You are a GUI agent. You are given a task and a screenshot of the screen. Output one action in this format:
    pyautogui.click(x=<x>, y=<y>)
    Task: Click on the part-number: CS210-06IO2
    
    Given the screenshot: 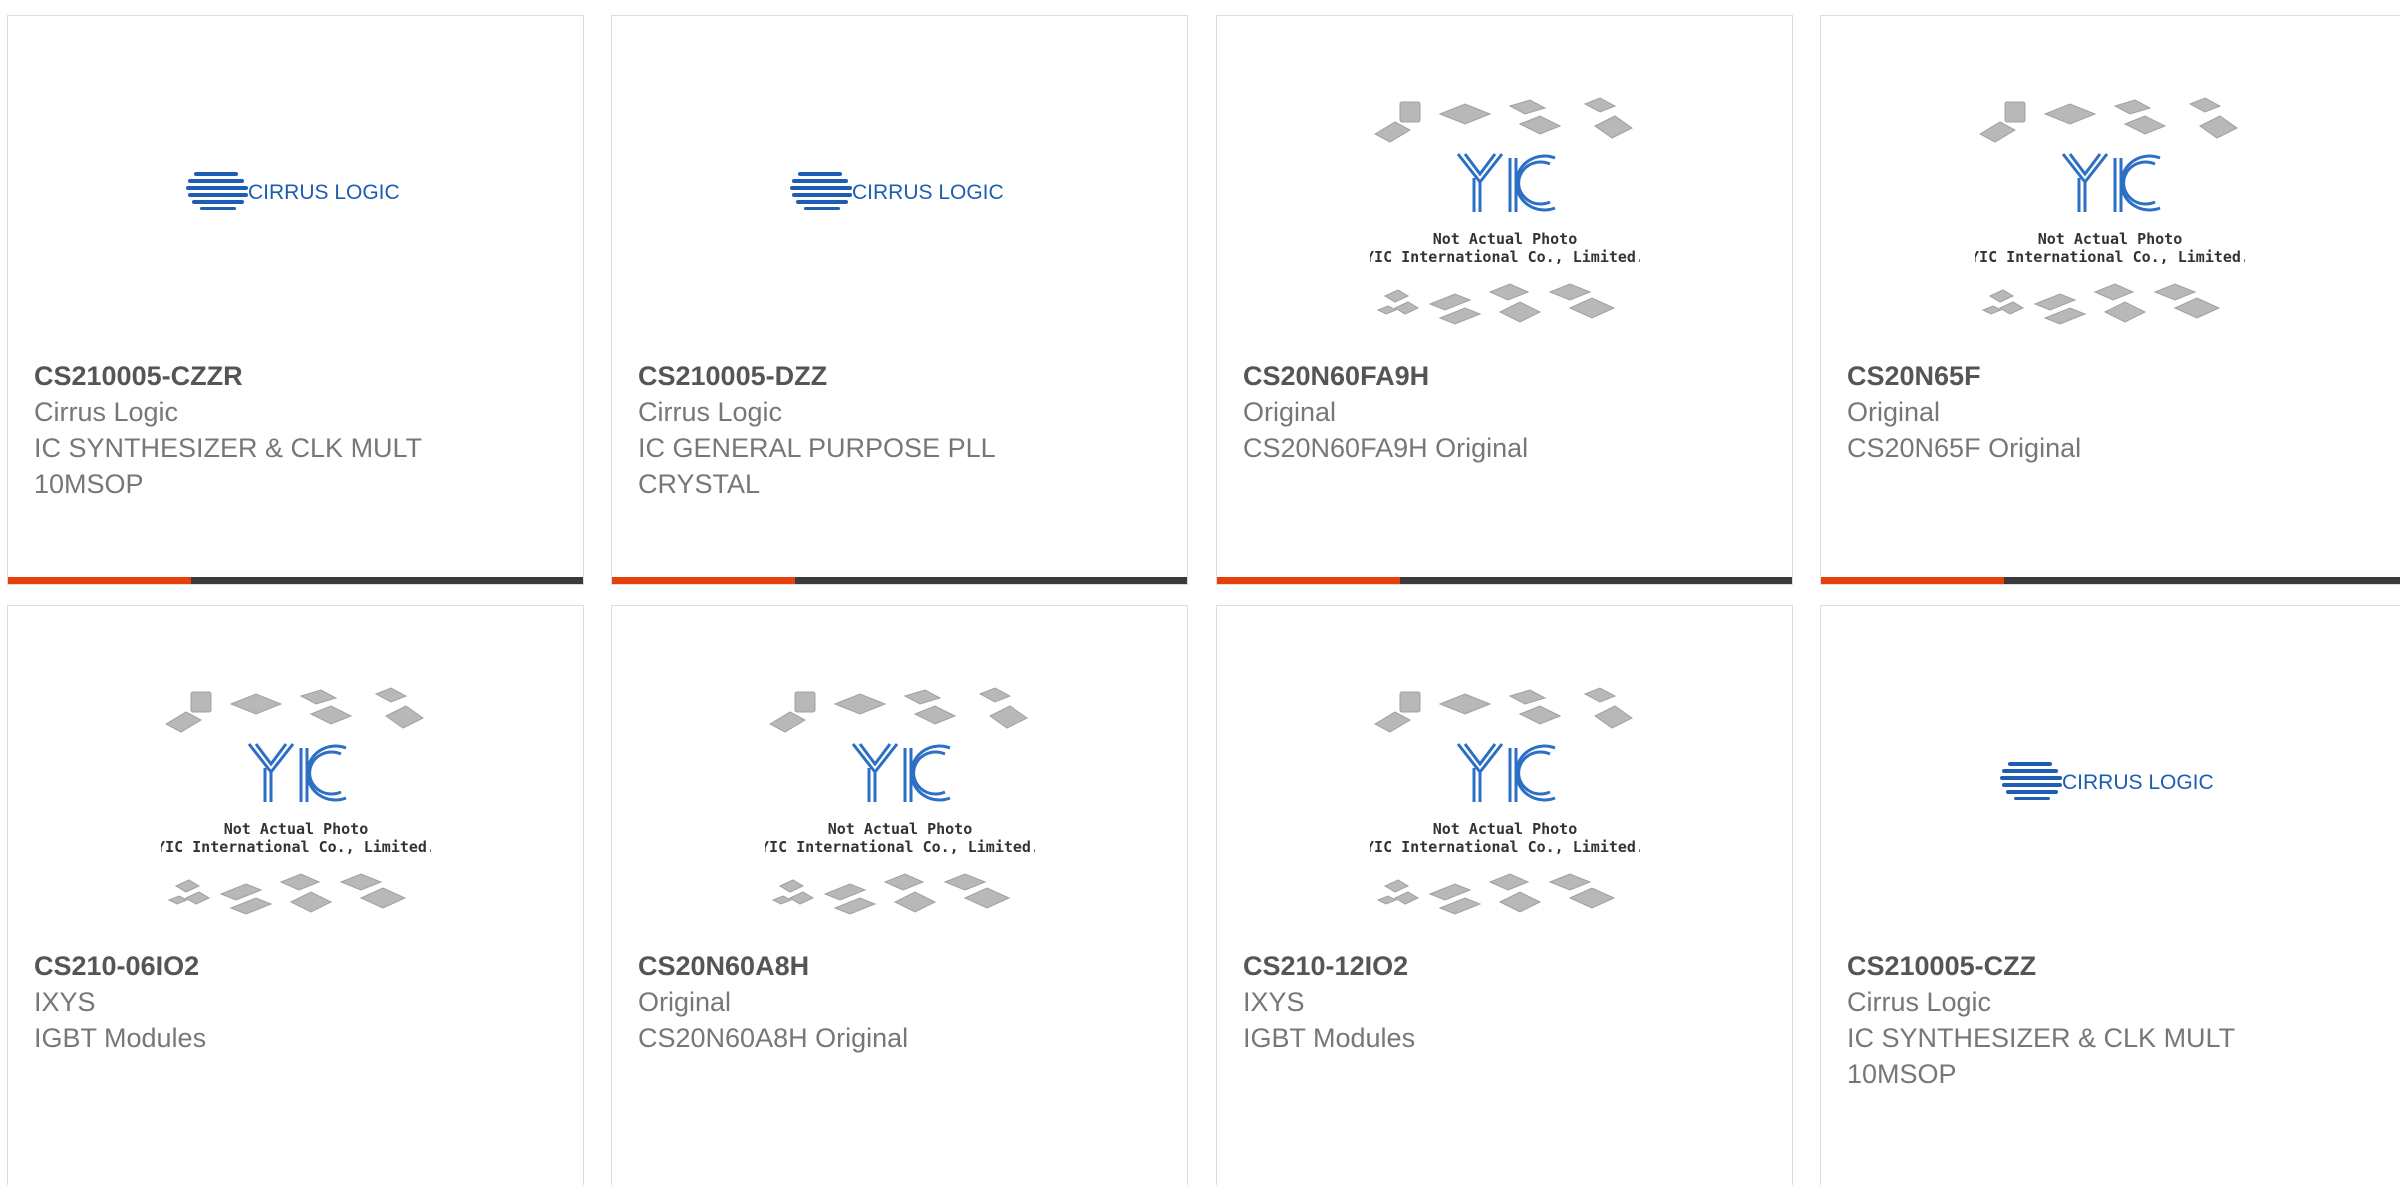 What is the action you would take?
    pyautogui.click(x=298, y=966)
    